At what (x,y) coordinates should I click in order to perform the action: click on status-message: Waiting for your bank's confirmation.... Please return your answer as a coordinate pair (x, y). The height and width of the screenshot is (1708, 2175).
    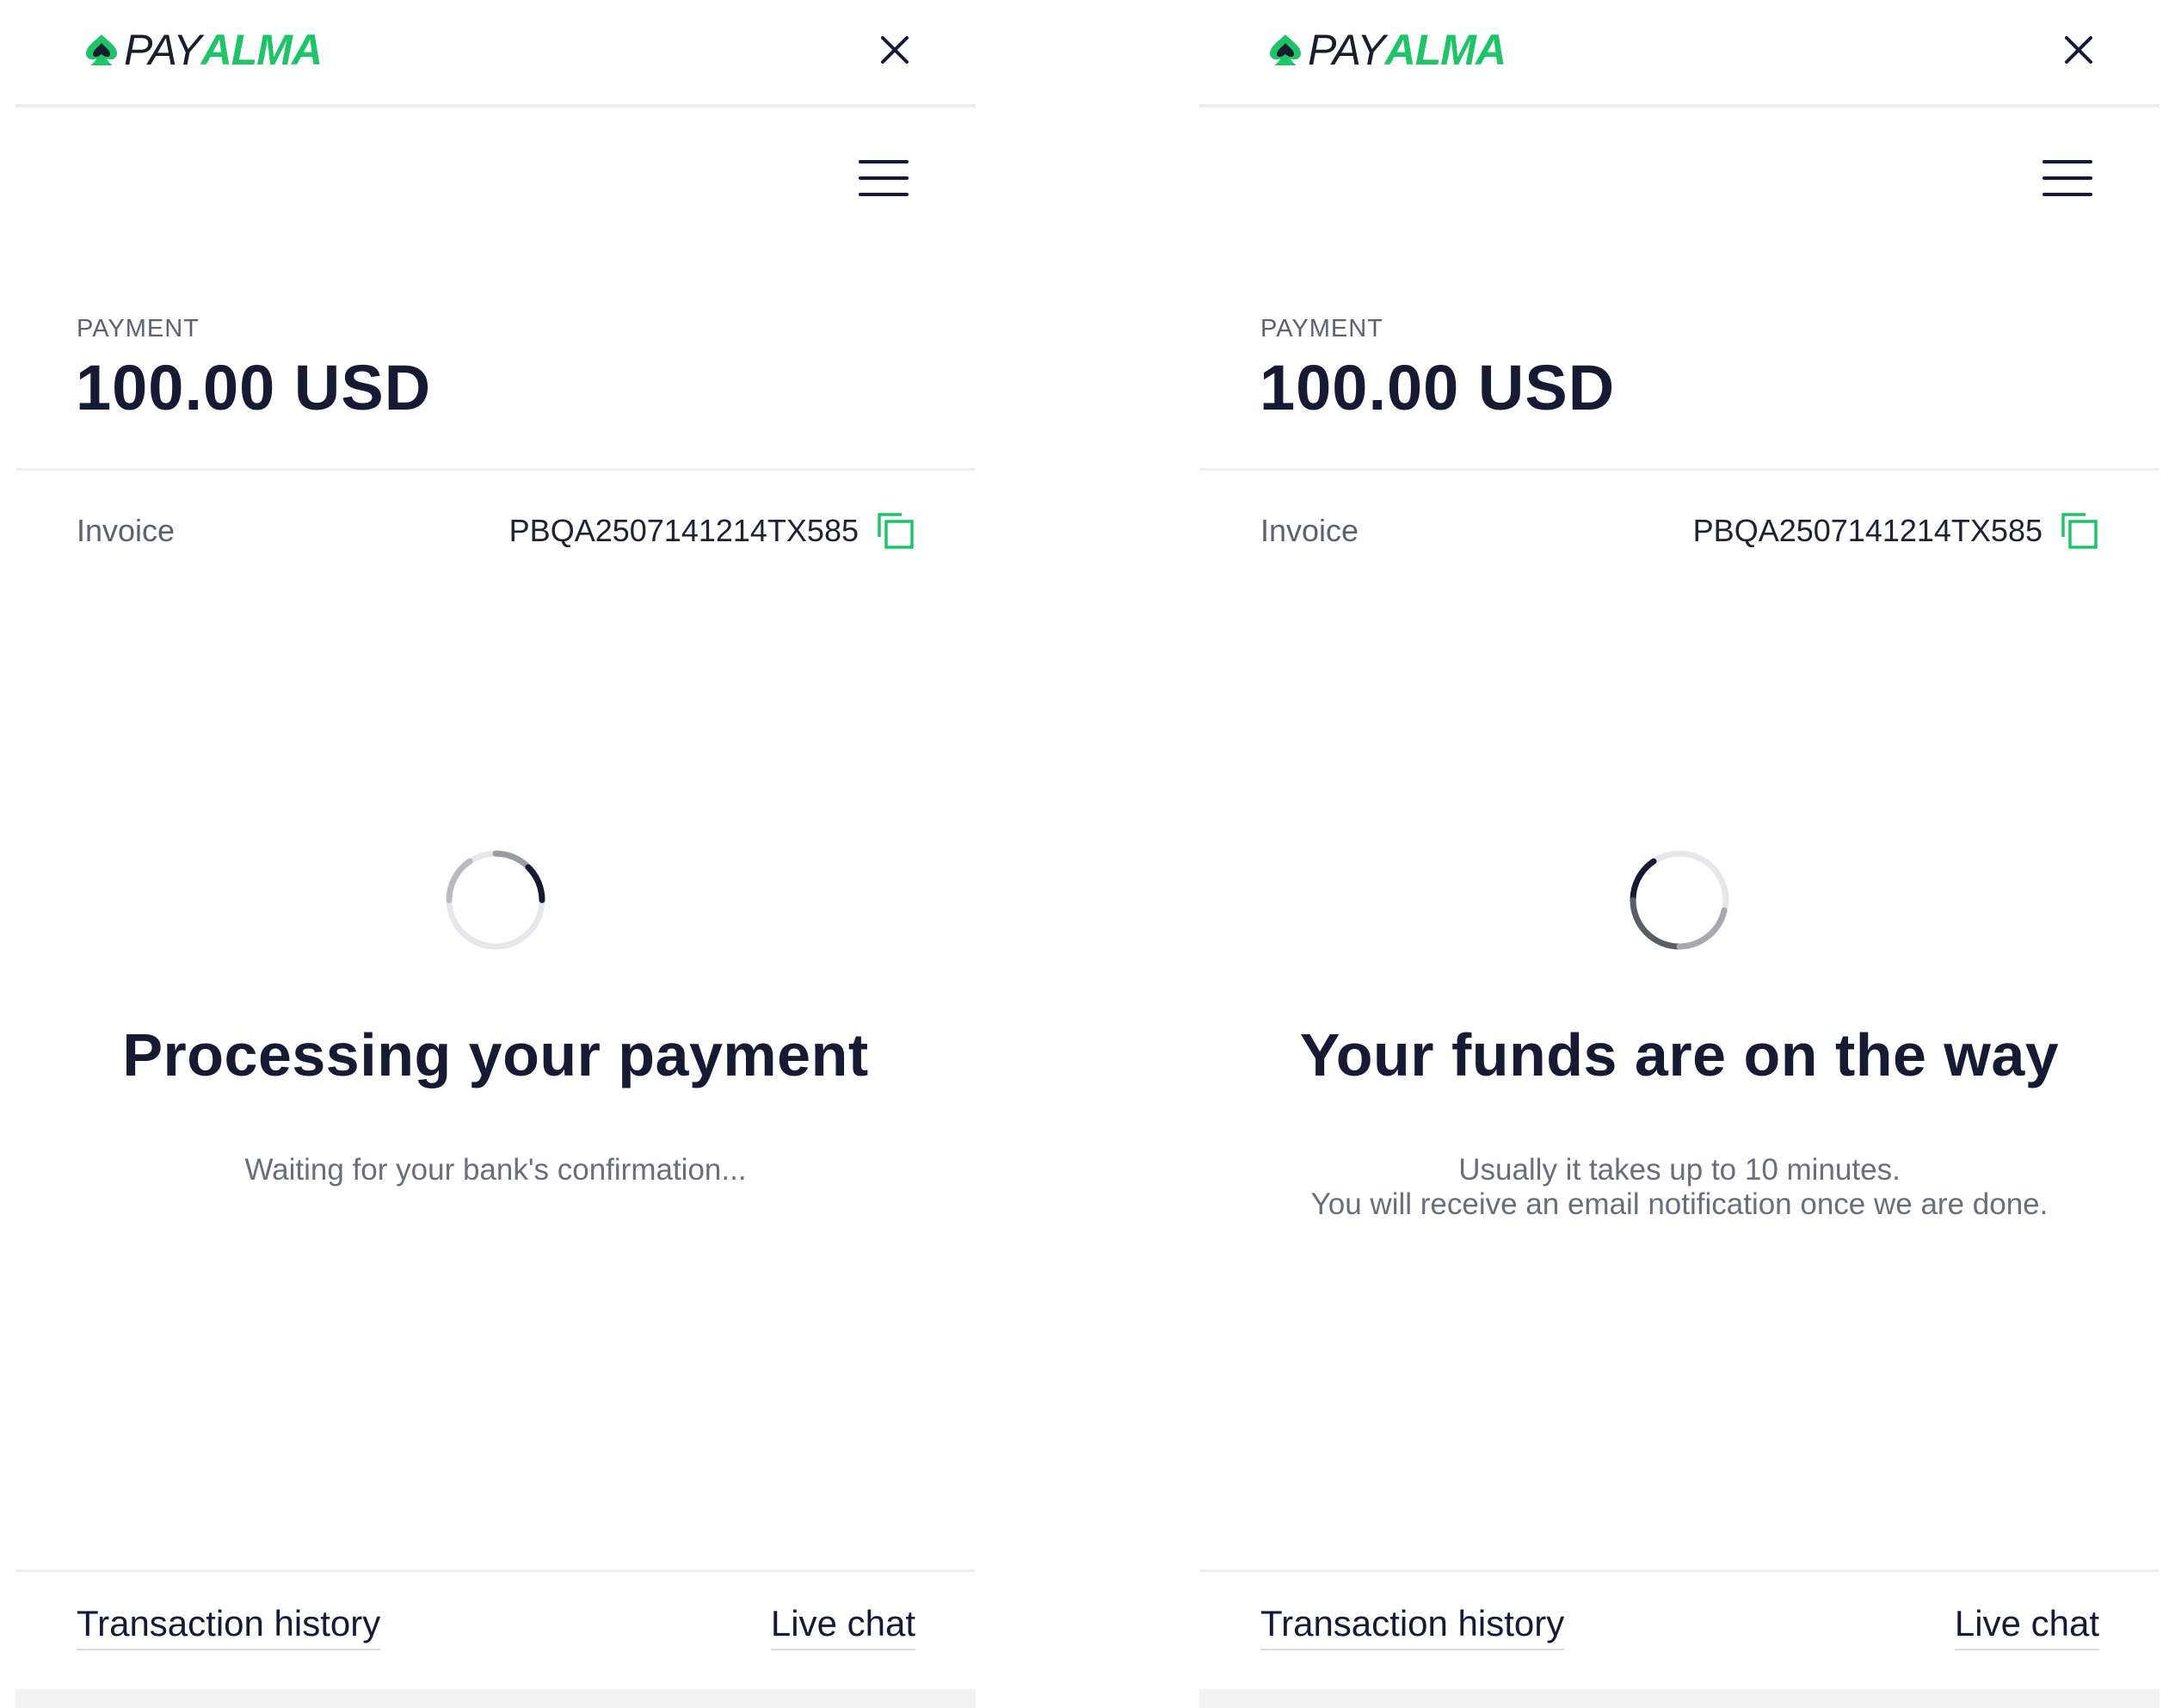
    Looking at the image, I should click on (495, 1170).